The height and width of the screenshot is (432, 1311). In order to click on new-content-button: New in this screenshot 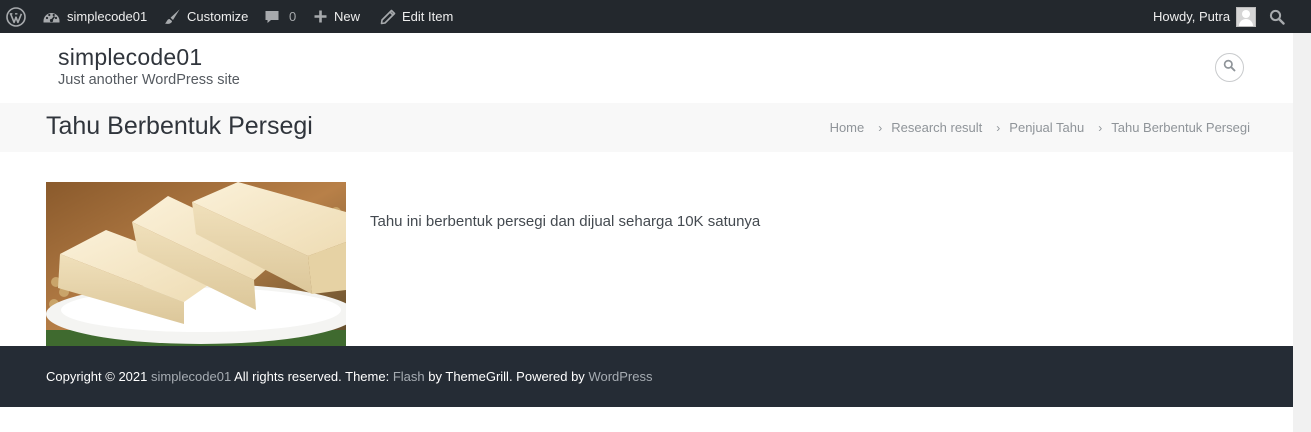, I will do `click(336, 16)`.